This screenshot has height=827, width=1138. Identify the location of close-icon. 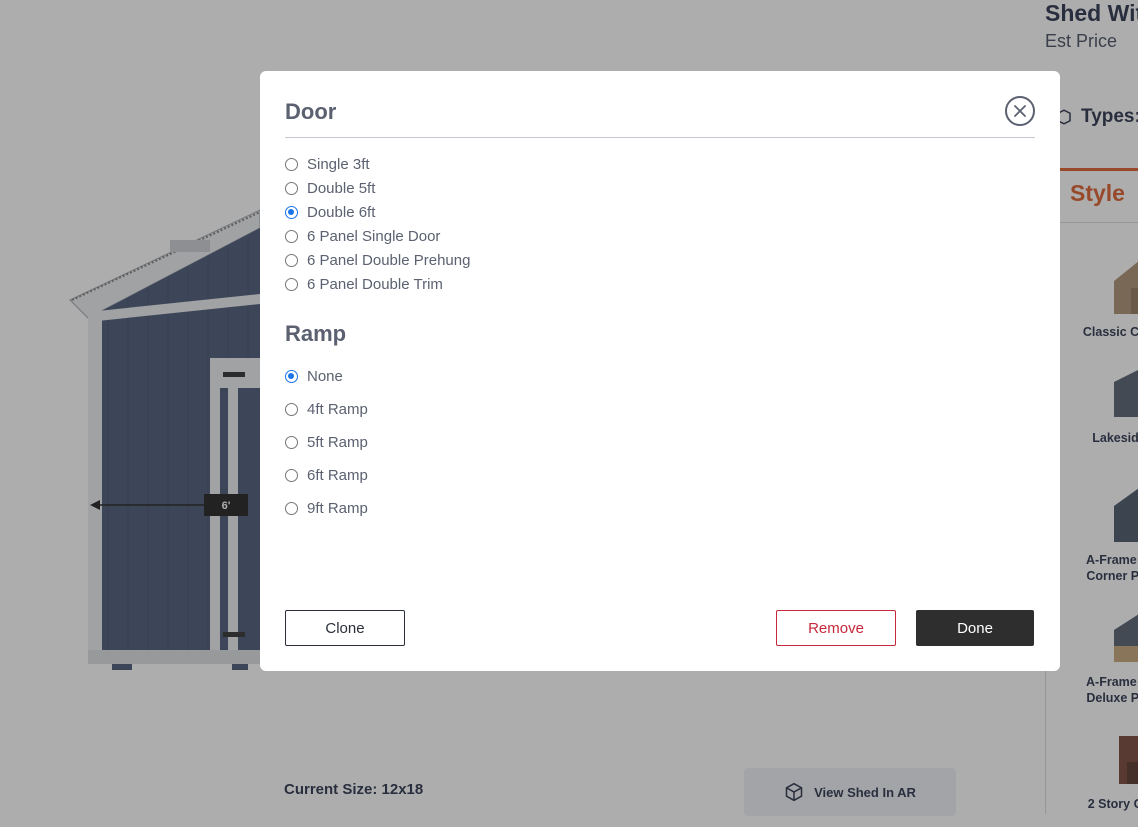
(1020, 111).